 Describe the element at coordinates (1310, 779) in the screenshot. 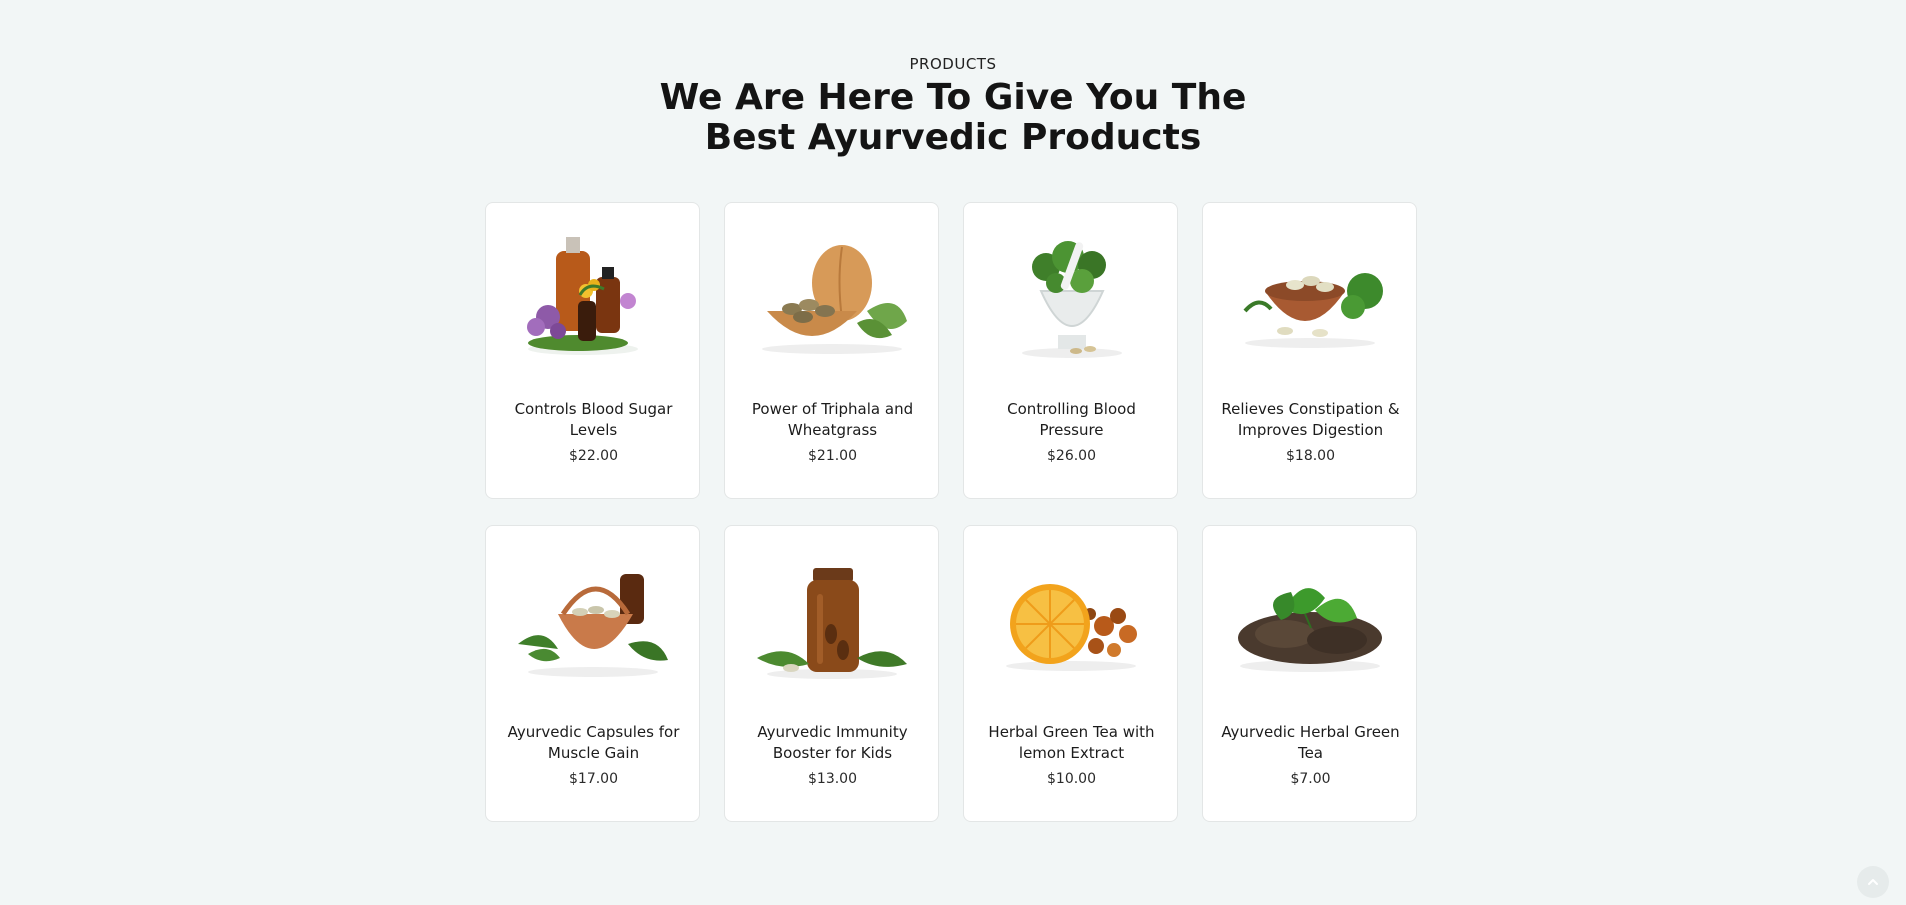

I see `product-price: $7.00` at that location.